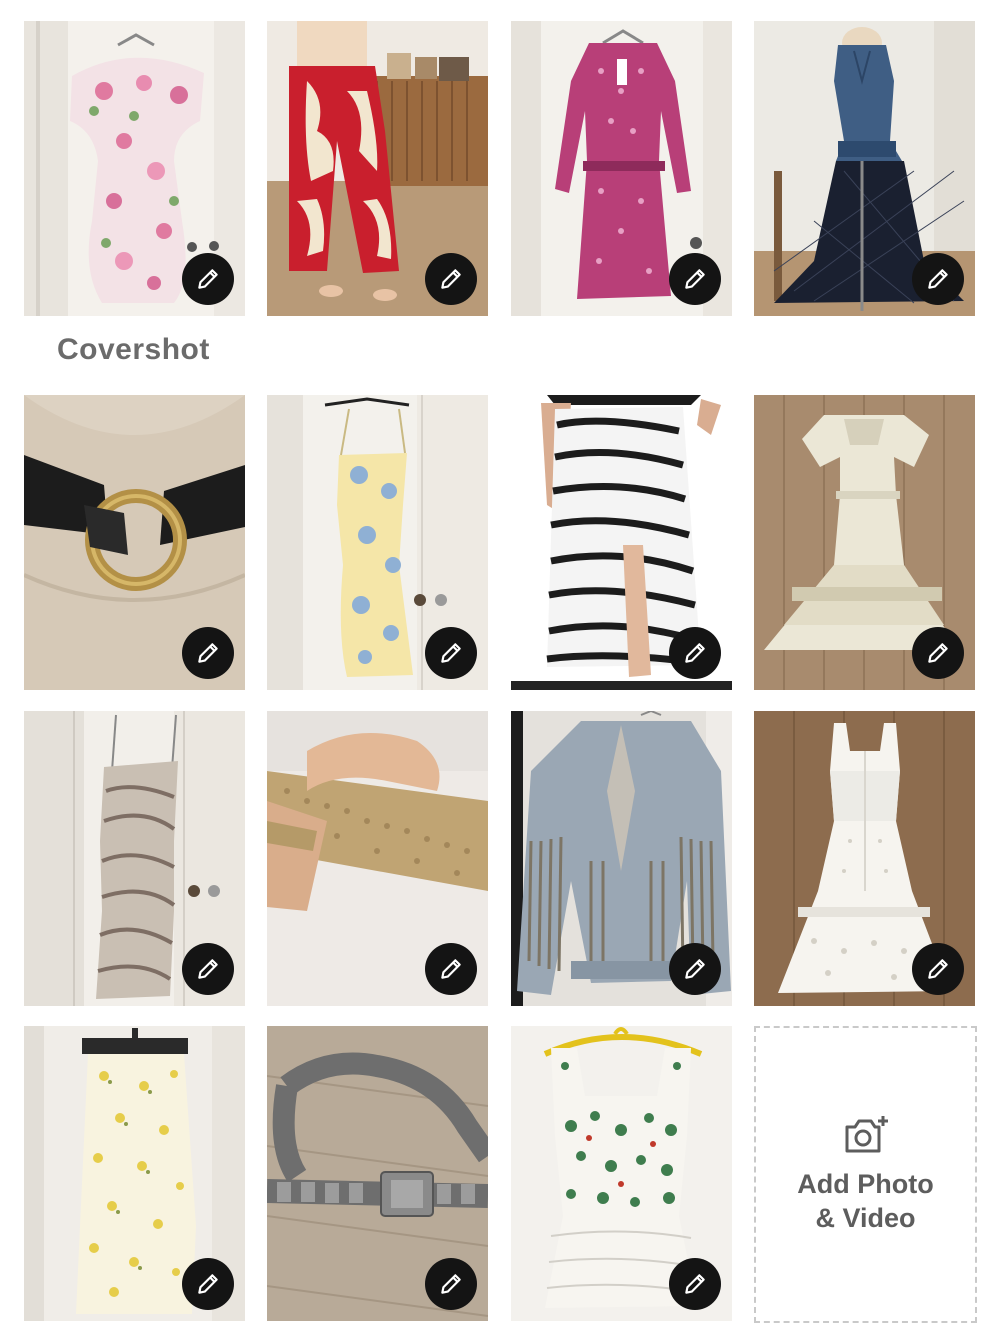 This screenshot has height=1333, width=1000. Describe the element at coordinates (865, 1217) in the screenshot. I see `add-label-line-2: & Video` at that location.